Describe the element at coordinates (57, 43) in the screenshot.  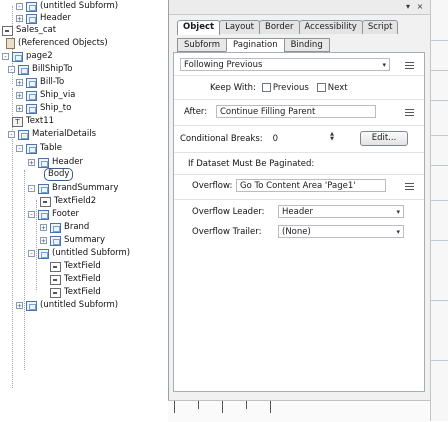
I see `tree-node: (Referenced Objects)` at that location.